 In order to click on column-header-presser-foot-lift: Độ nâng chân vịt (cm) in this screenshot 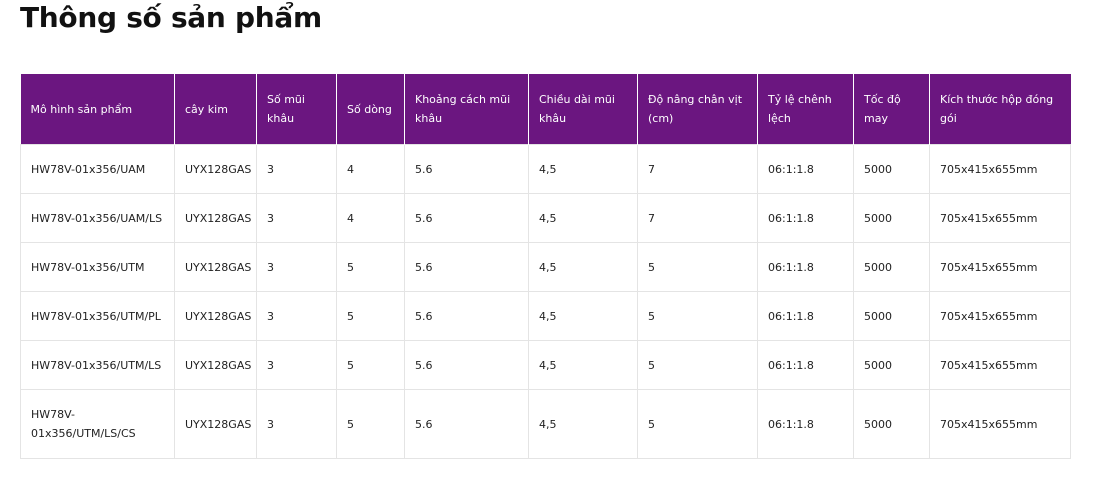, I will do `click(697, 109)`.